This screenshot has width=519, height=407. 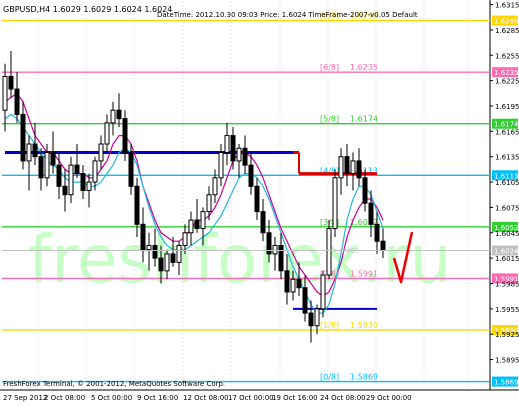 What do you see at coordinates (25, 398) in the screenshot?
I see `time-axis-label: 27 Sep 2012` at bounding box center [25, 398].